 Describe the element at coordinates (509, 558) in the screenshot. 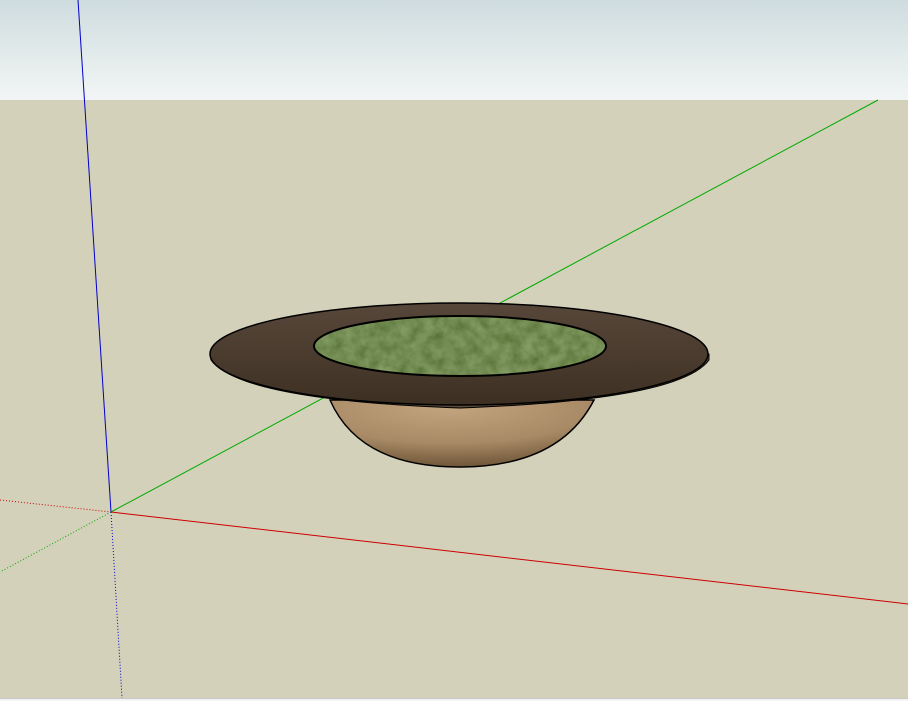

I see `x-axis-positive` at that location.